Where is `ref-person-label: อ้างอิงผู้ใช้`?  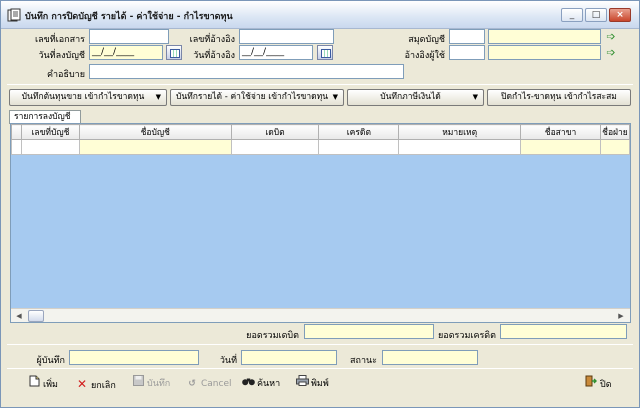
ref-person-label: อ้างอิงผู้ใช้ is located at coordinates (424, 56).